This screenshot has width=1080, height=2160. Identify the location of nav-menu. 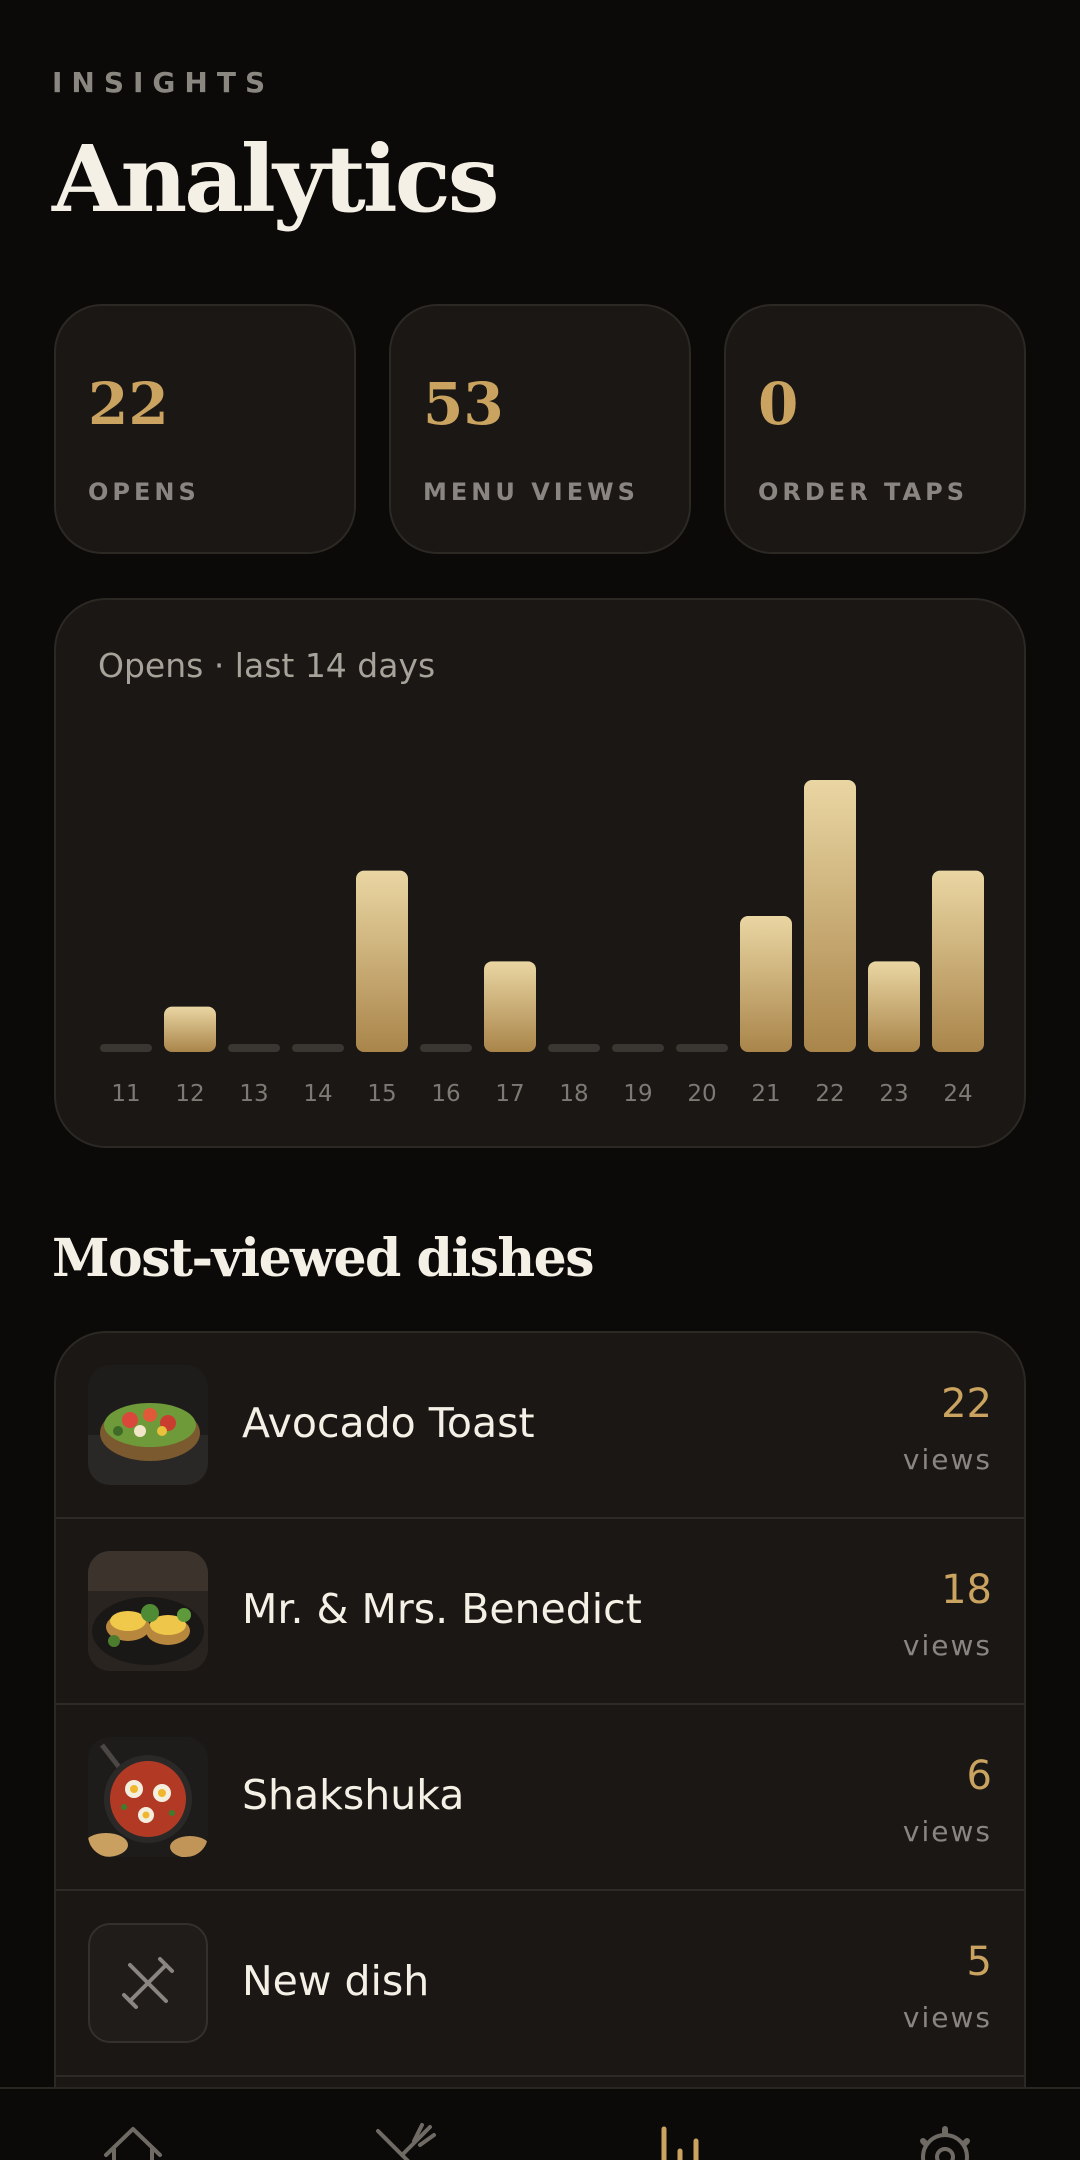
(405, 2140).